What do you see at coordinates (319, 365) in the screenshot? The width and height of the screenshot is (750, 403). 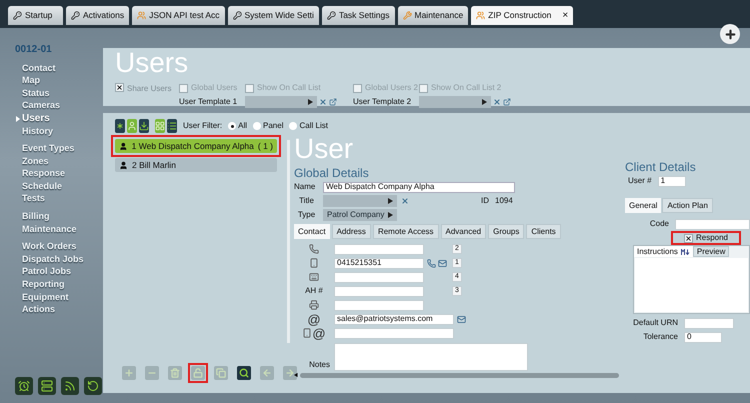 I see `field-label: Notes` at bounding box center [319, 365].